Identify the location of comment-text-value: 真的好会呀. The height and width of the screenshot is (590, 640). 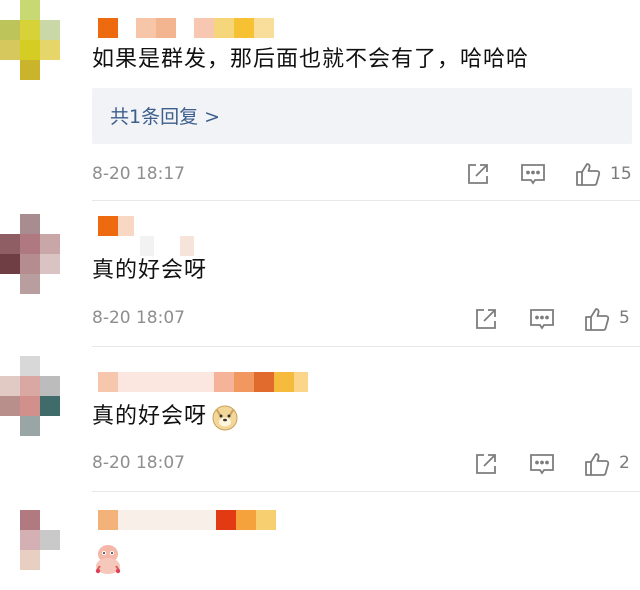
(150, 416).